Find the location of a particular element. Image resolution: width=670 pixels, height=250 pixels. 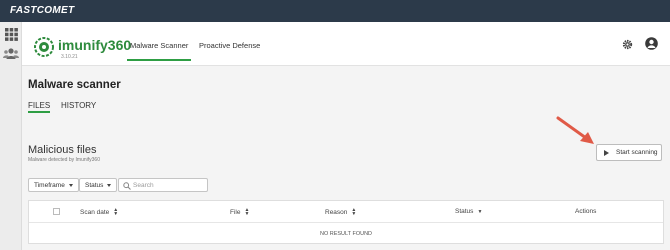

select-all-checkbox is located at coordinates (56, 211).